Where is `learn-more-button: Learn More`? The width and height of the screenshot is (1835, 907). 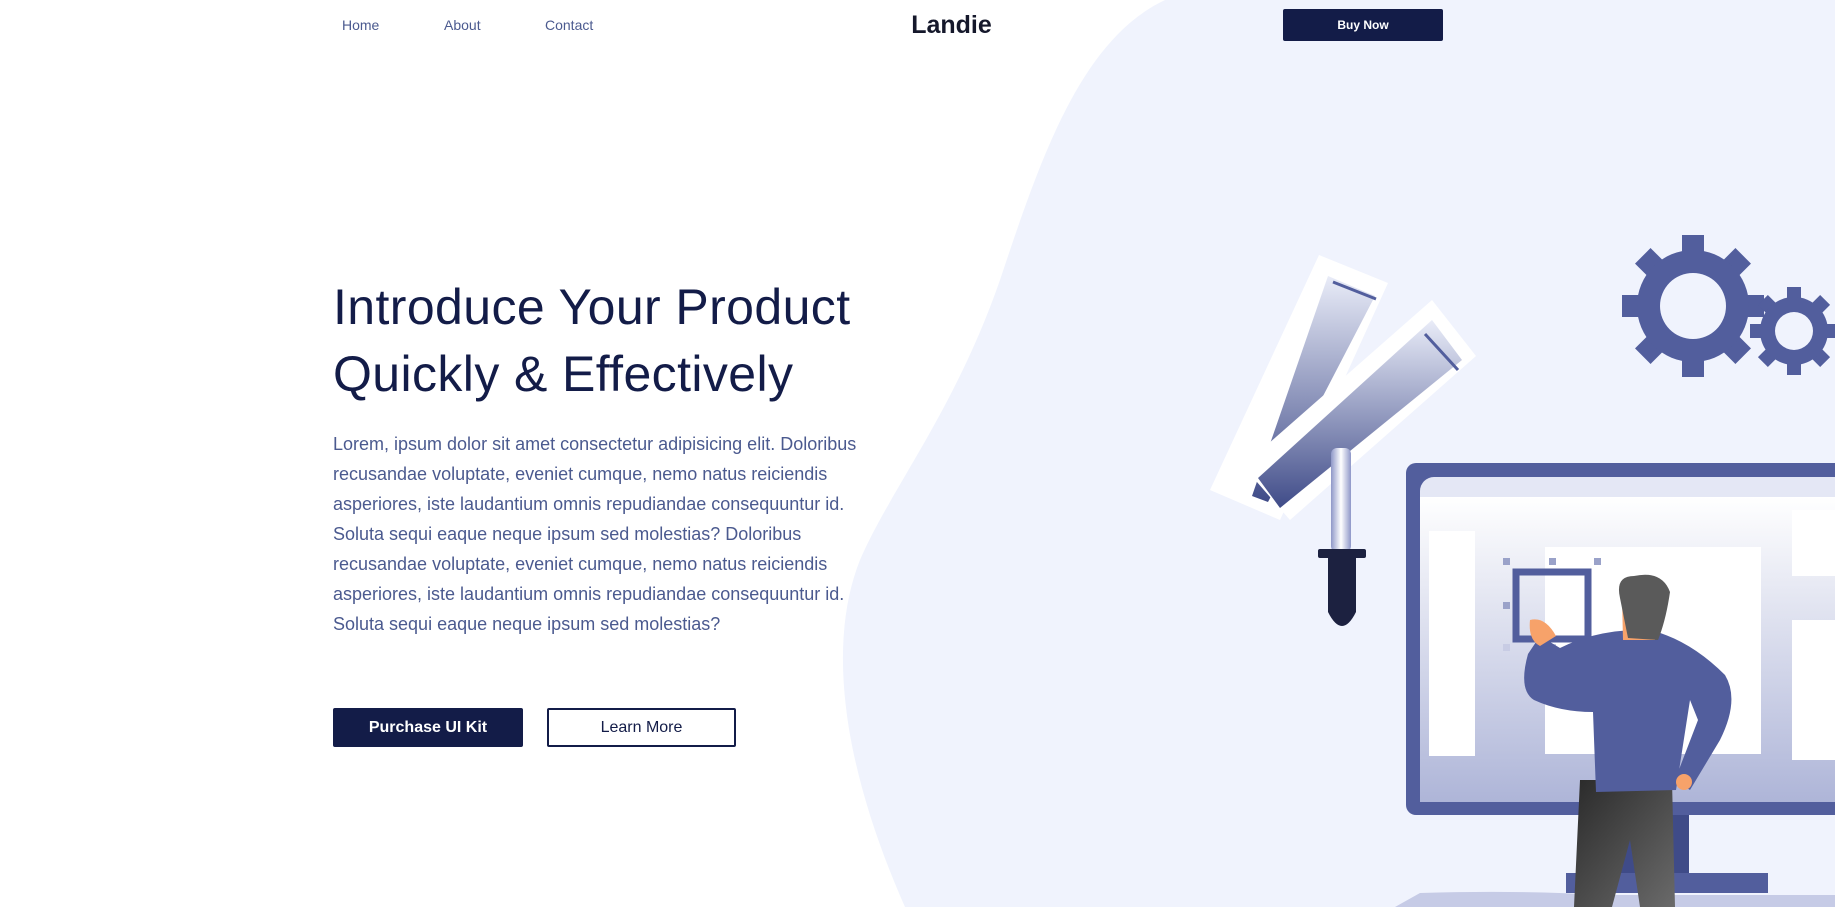 learn-more-button: Learn More is located at coordinates (641, 727).